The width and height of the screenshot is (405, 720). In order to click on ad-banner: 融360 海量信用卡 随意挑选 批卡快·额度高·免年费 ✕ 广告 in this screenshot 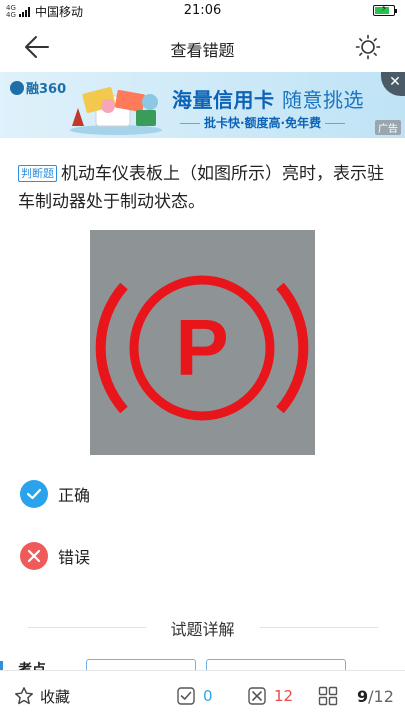, I will do `click(202, 105)`.